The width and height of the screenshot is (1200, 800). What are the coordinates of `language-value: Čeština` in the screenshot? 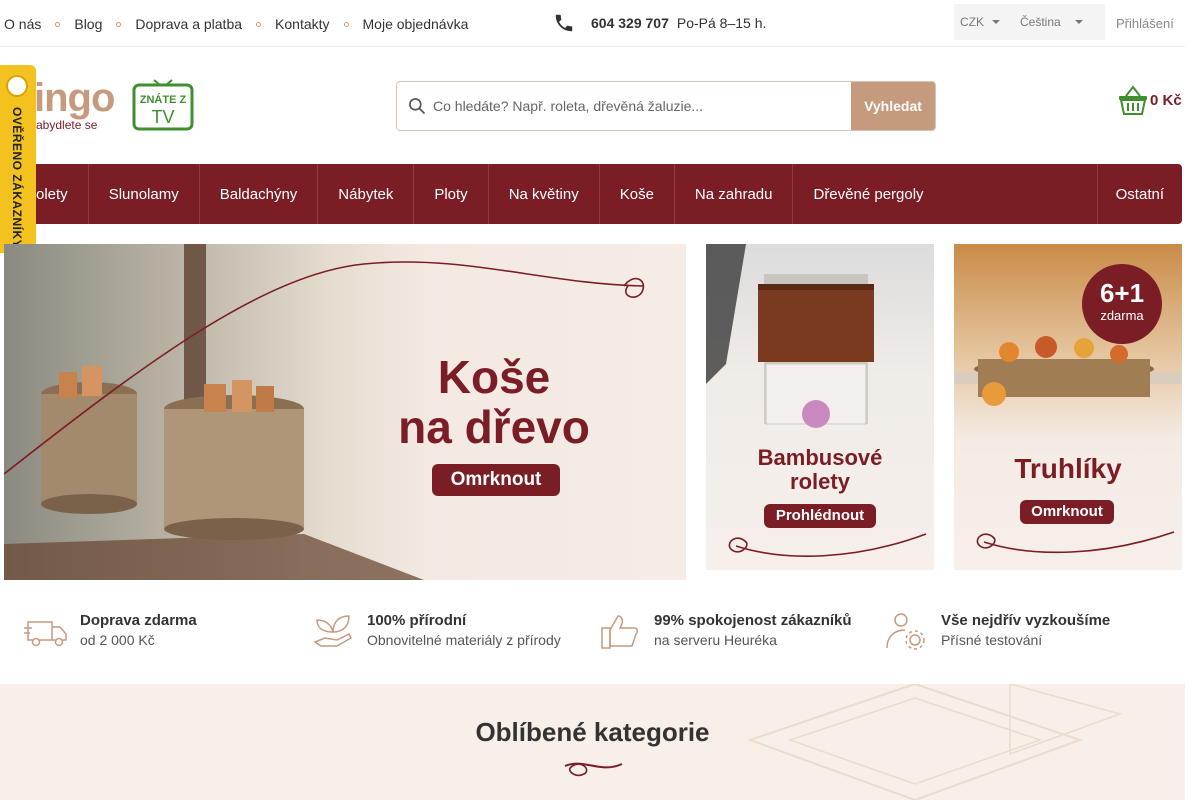 It's located at (1040, 22).